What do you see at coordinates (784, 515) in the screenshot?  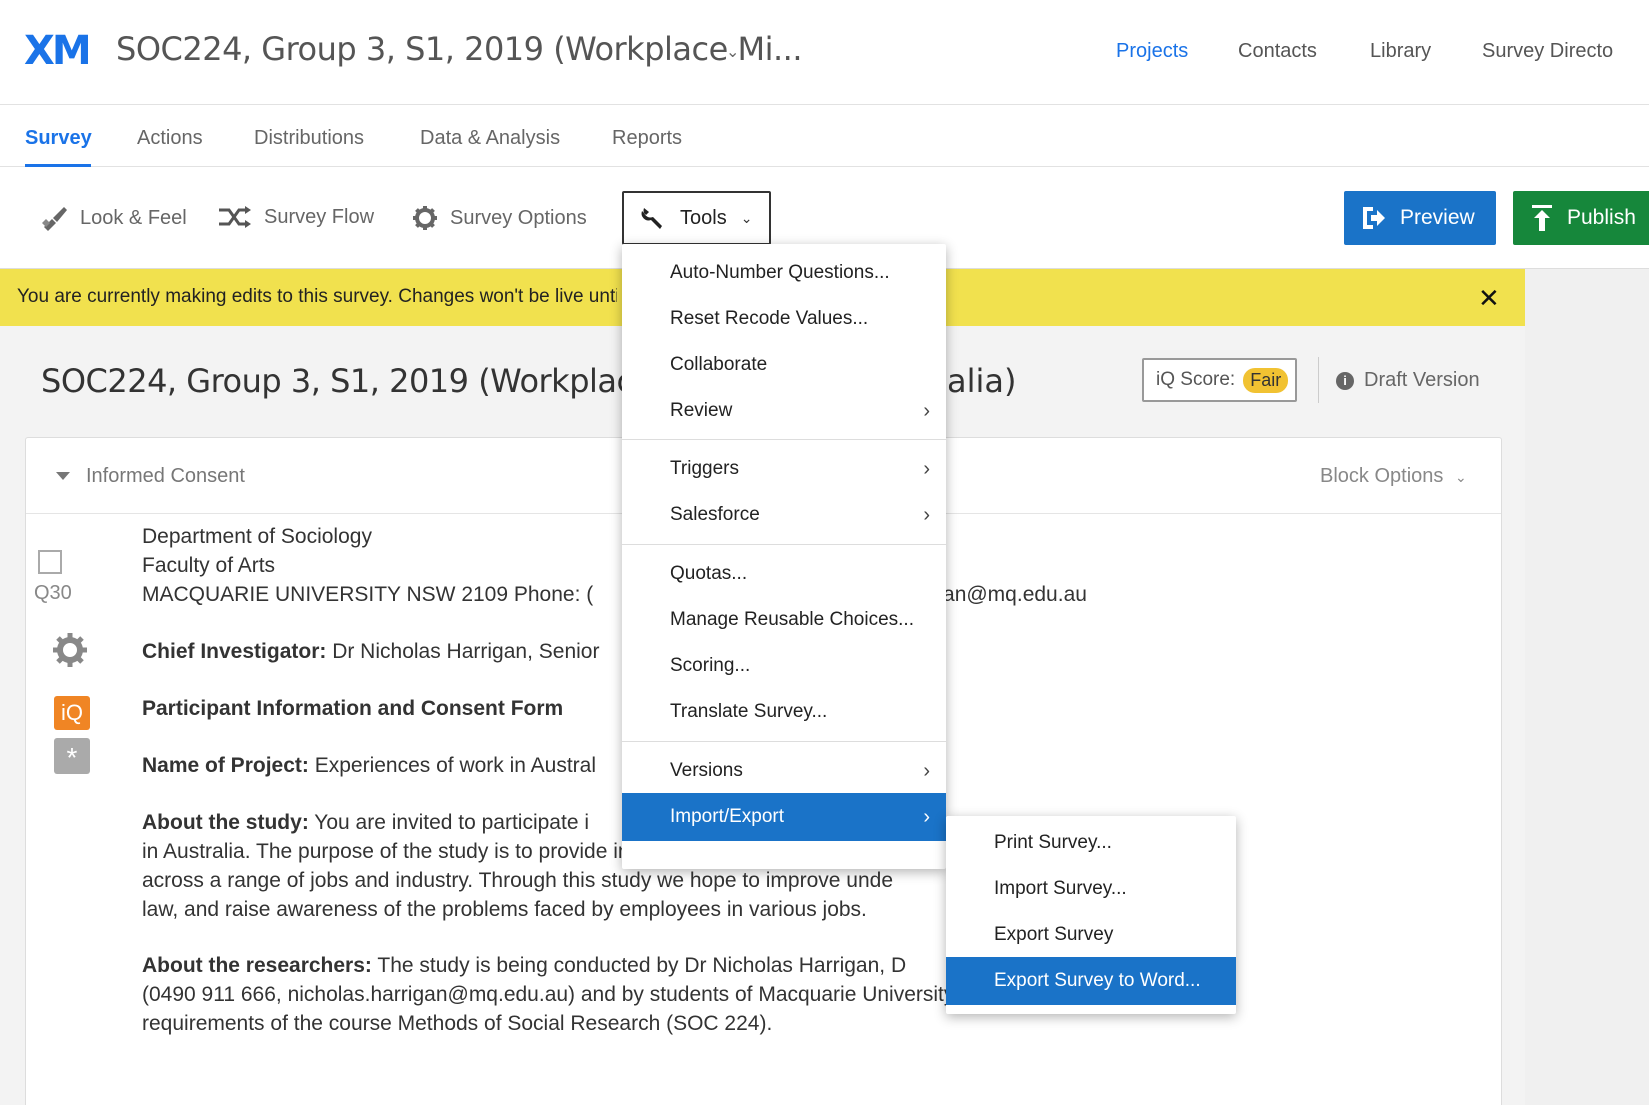 I see `menu-item-salesforce: Salesforce ›` at bounding box center [784, 515].